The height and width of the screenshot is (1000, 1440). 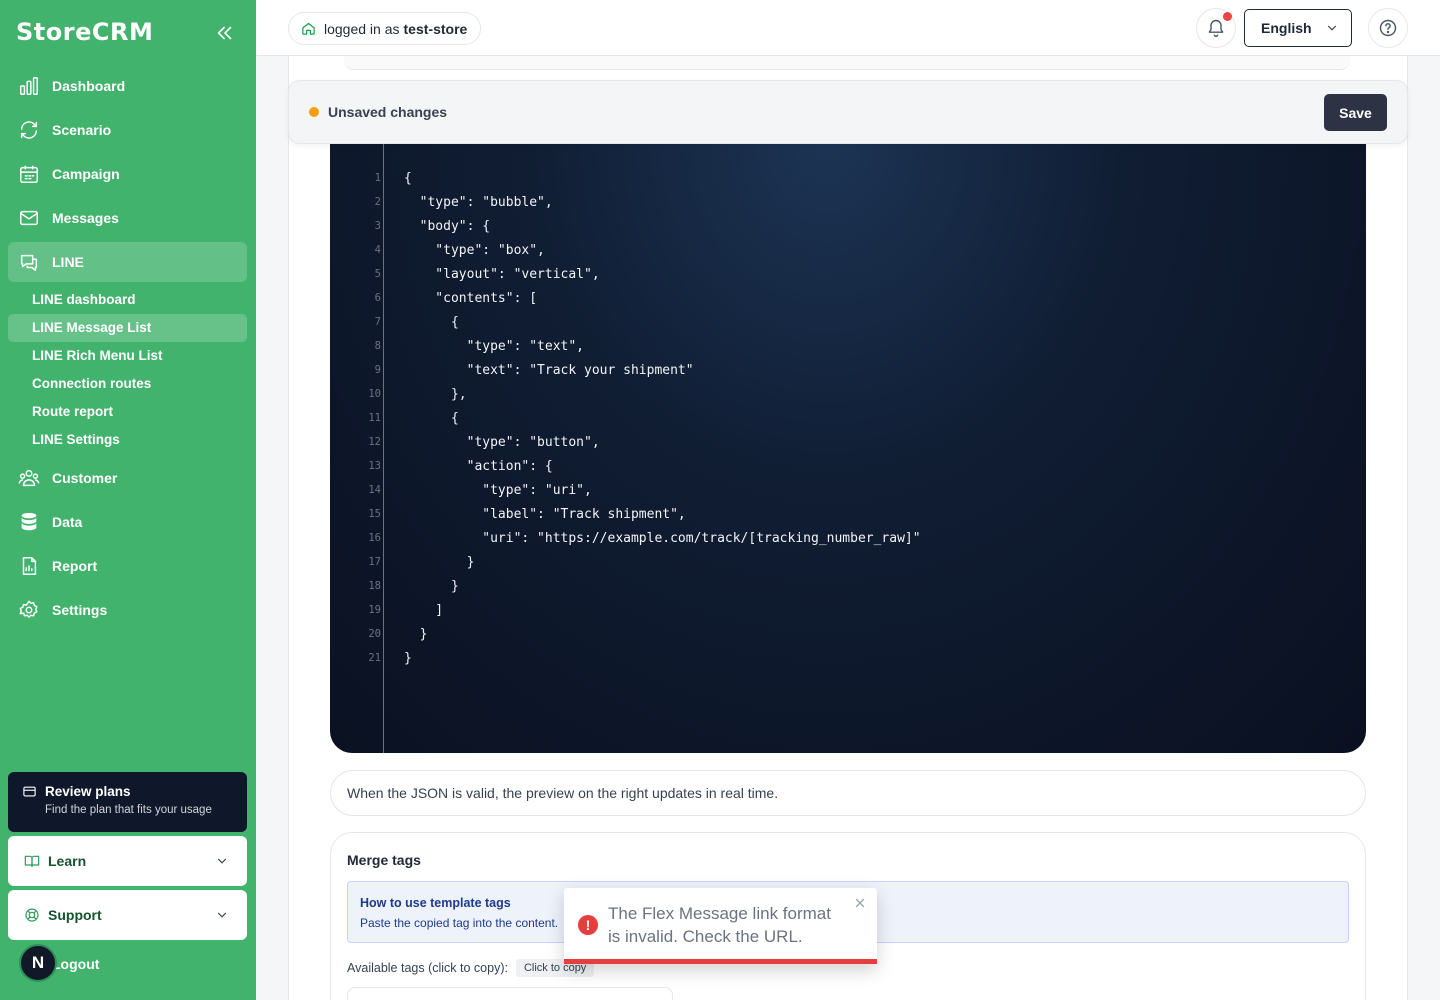 What do you see at coordinates (75, 964) in the screenshot?
I see `logout-link: Logout` at bounding box center [75, 964].